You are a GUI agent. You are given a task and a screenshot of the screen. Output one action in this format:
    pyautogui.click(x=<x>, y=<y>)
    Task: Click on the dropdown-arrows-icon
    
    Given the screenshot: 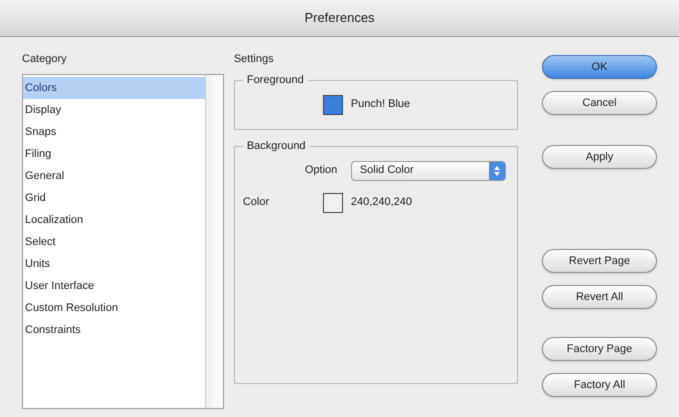 What is the action you would take?
    pyautogui.click(x=496, y=171)
    